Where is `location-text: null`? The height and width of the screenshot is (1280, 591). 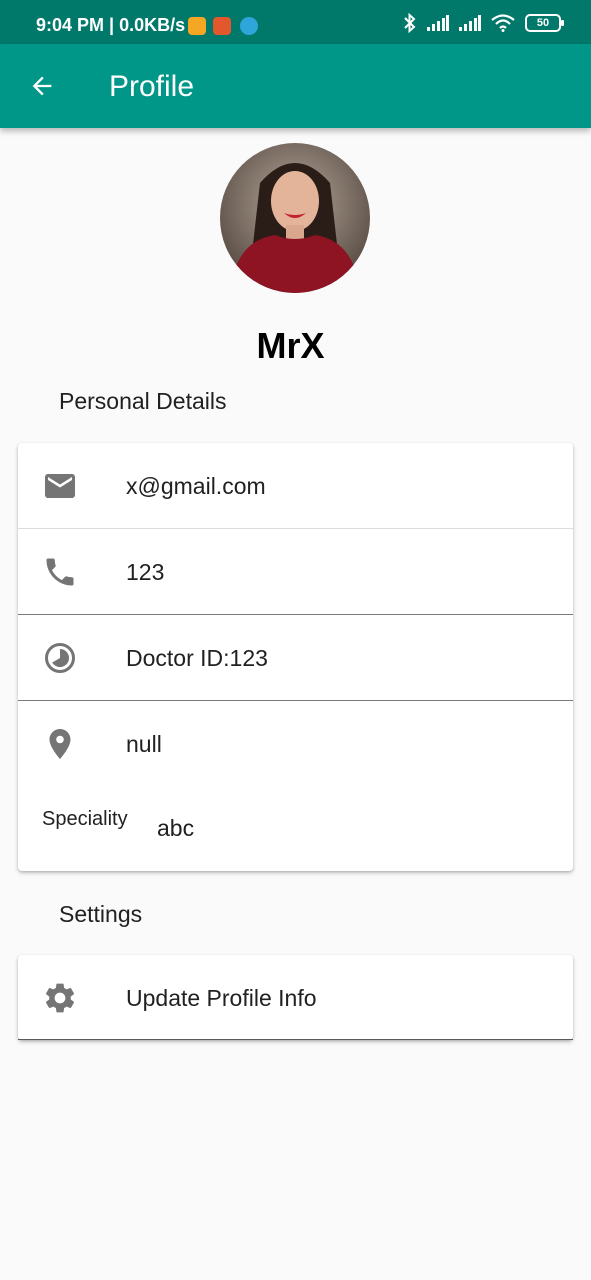
location-text: null is located at coordinates (144, 744).